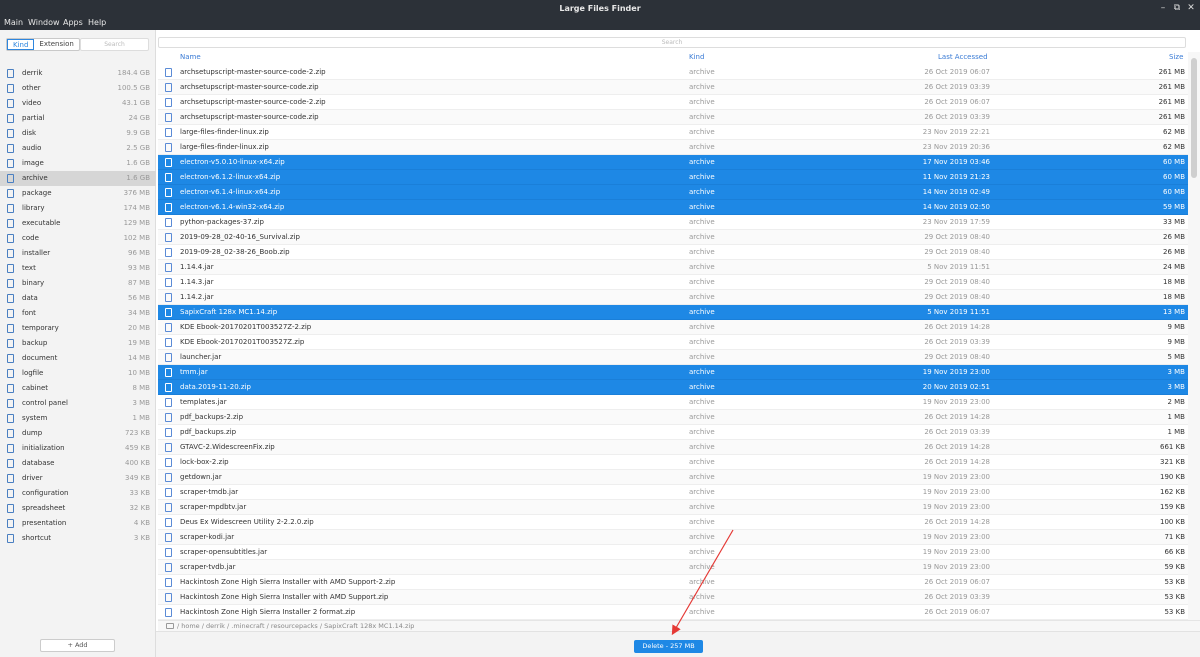 The width and height of the screenshot is (1200, 657). I want to click on sidebar-item-installer: installer 96 MB, so click(78, 253).